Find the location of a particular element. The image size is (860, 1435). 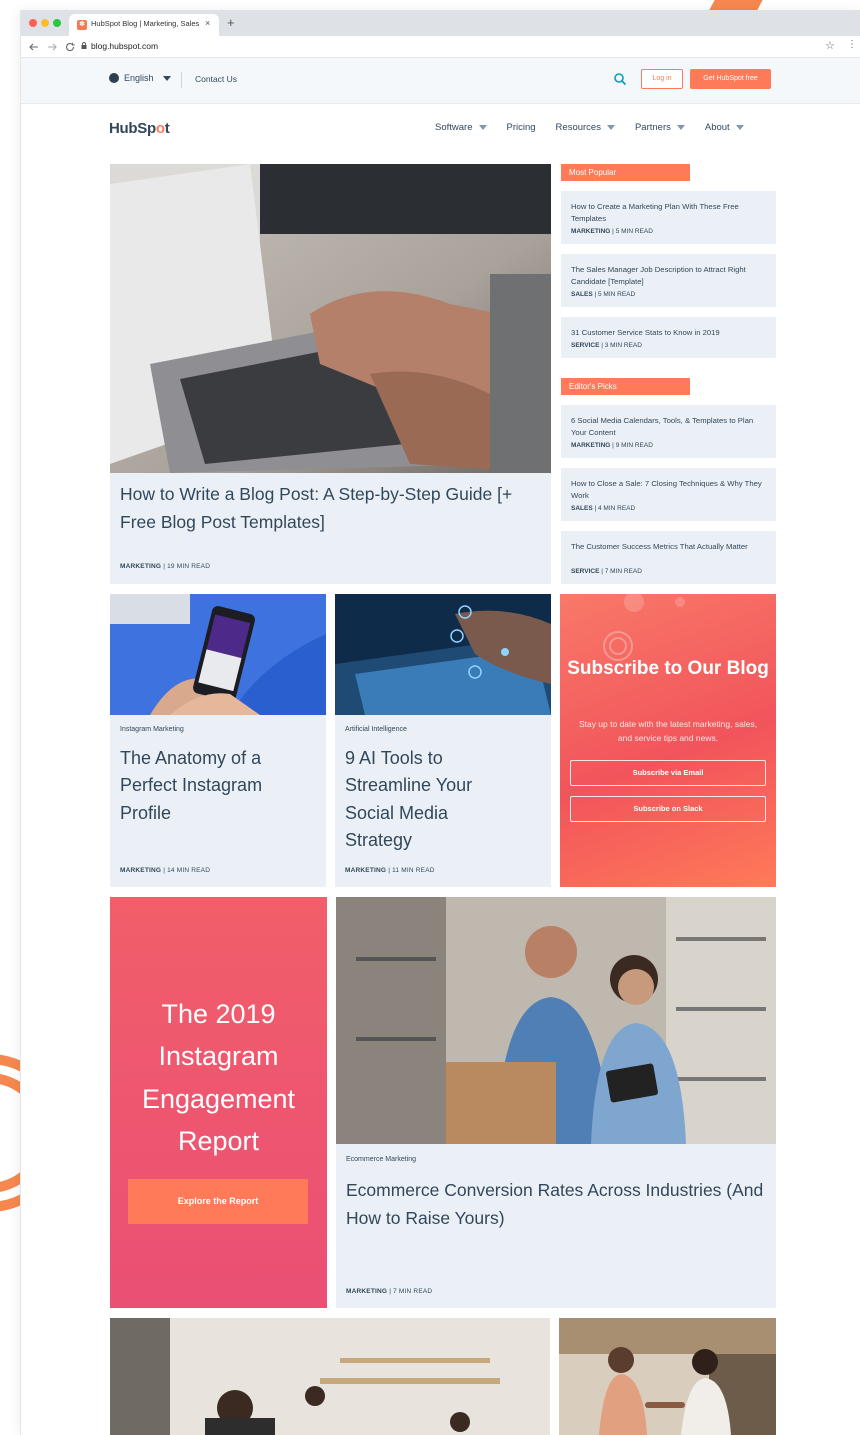

get-hubspot-free-button: Get HubSpot free is located at coordinates (730, 79).